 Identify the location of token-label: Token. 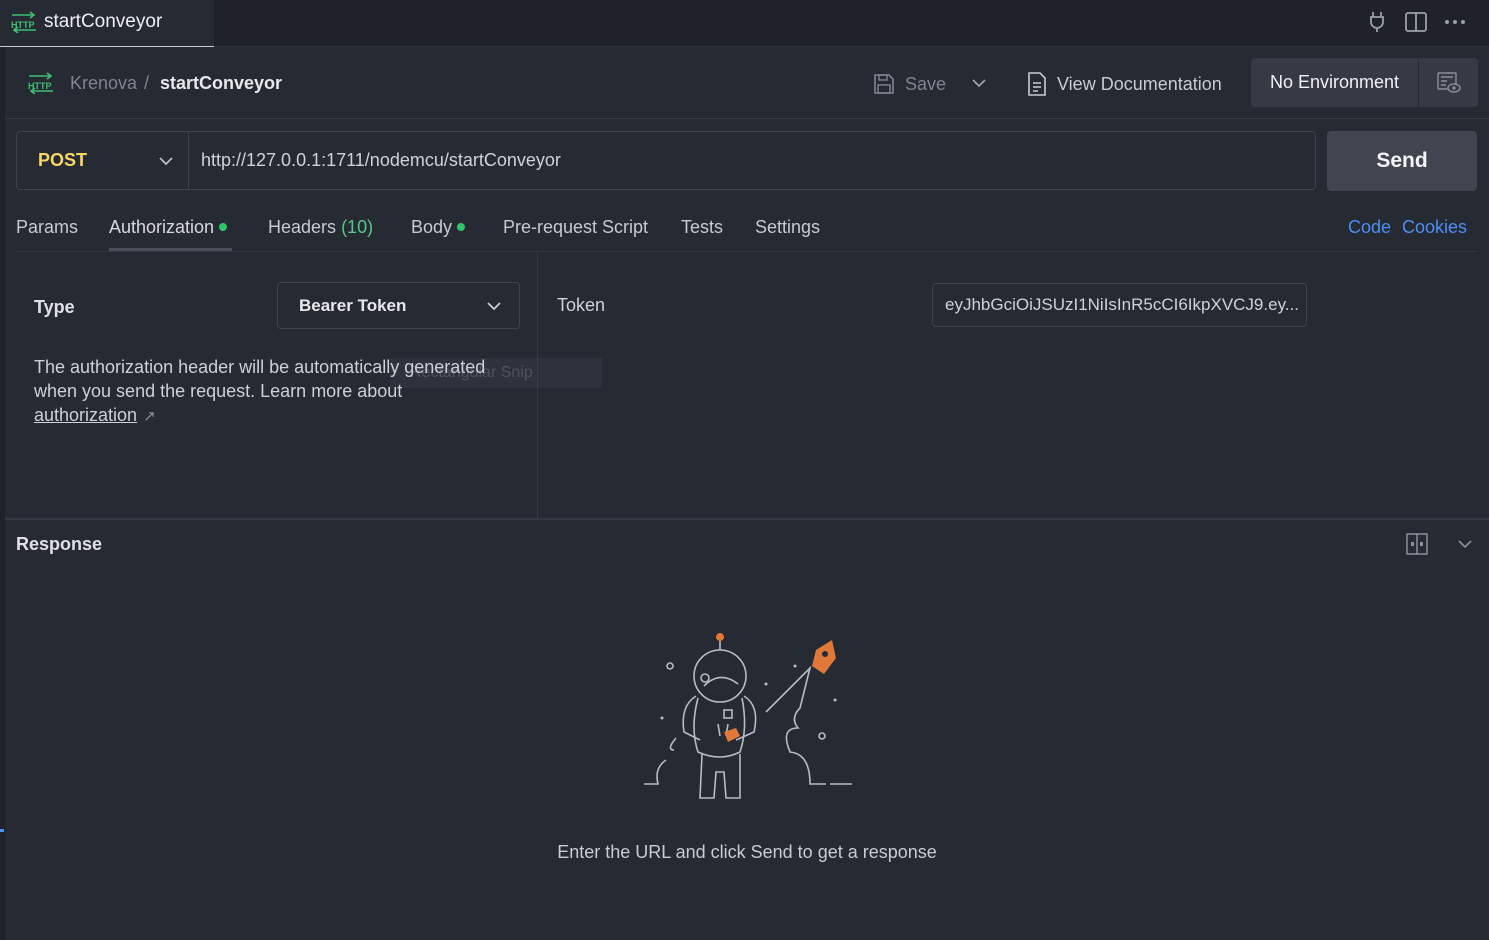
(581, 305).